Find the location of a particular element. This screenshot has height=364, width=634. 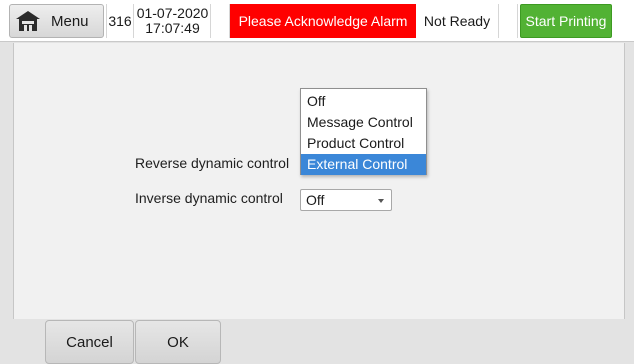

menu-label: Menu is located at coordinates (70, 21).